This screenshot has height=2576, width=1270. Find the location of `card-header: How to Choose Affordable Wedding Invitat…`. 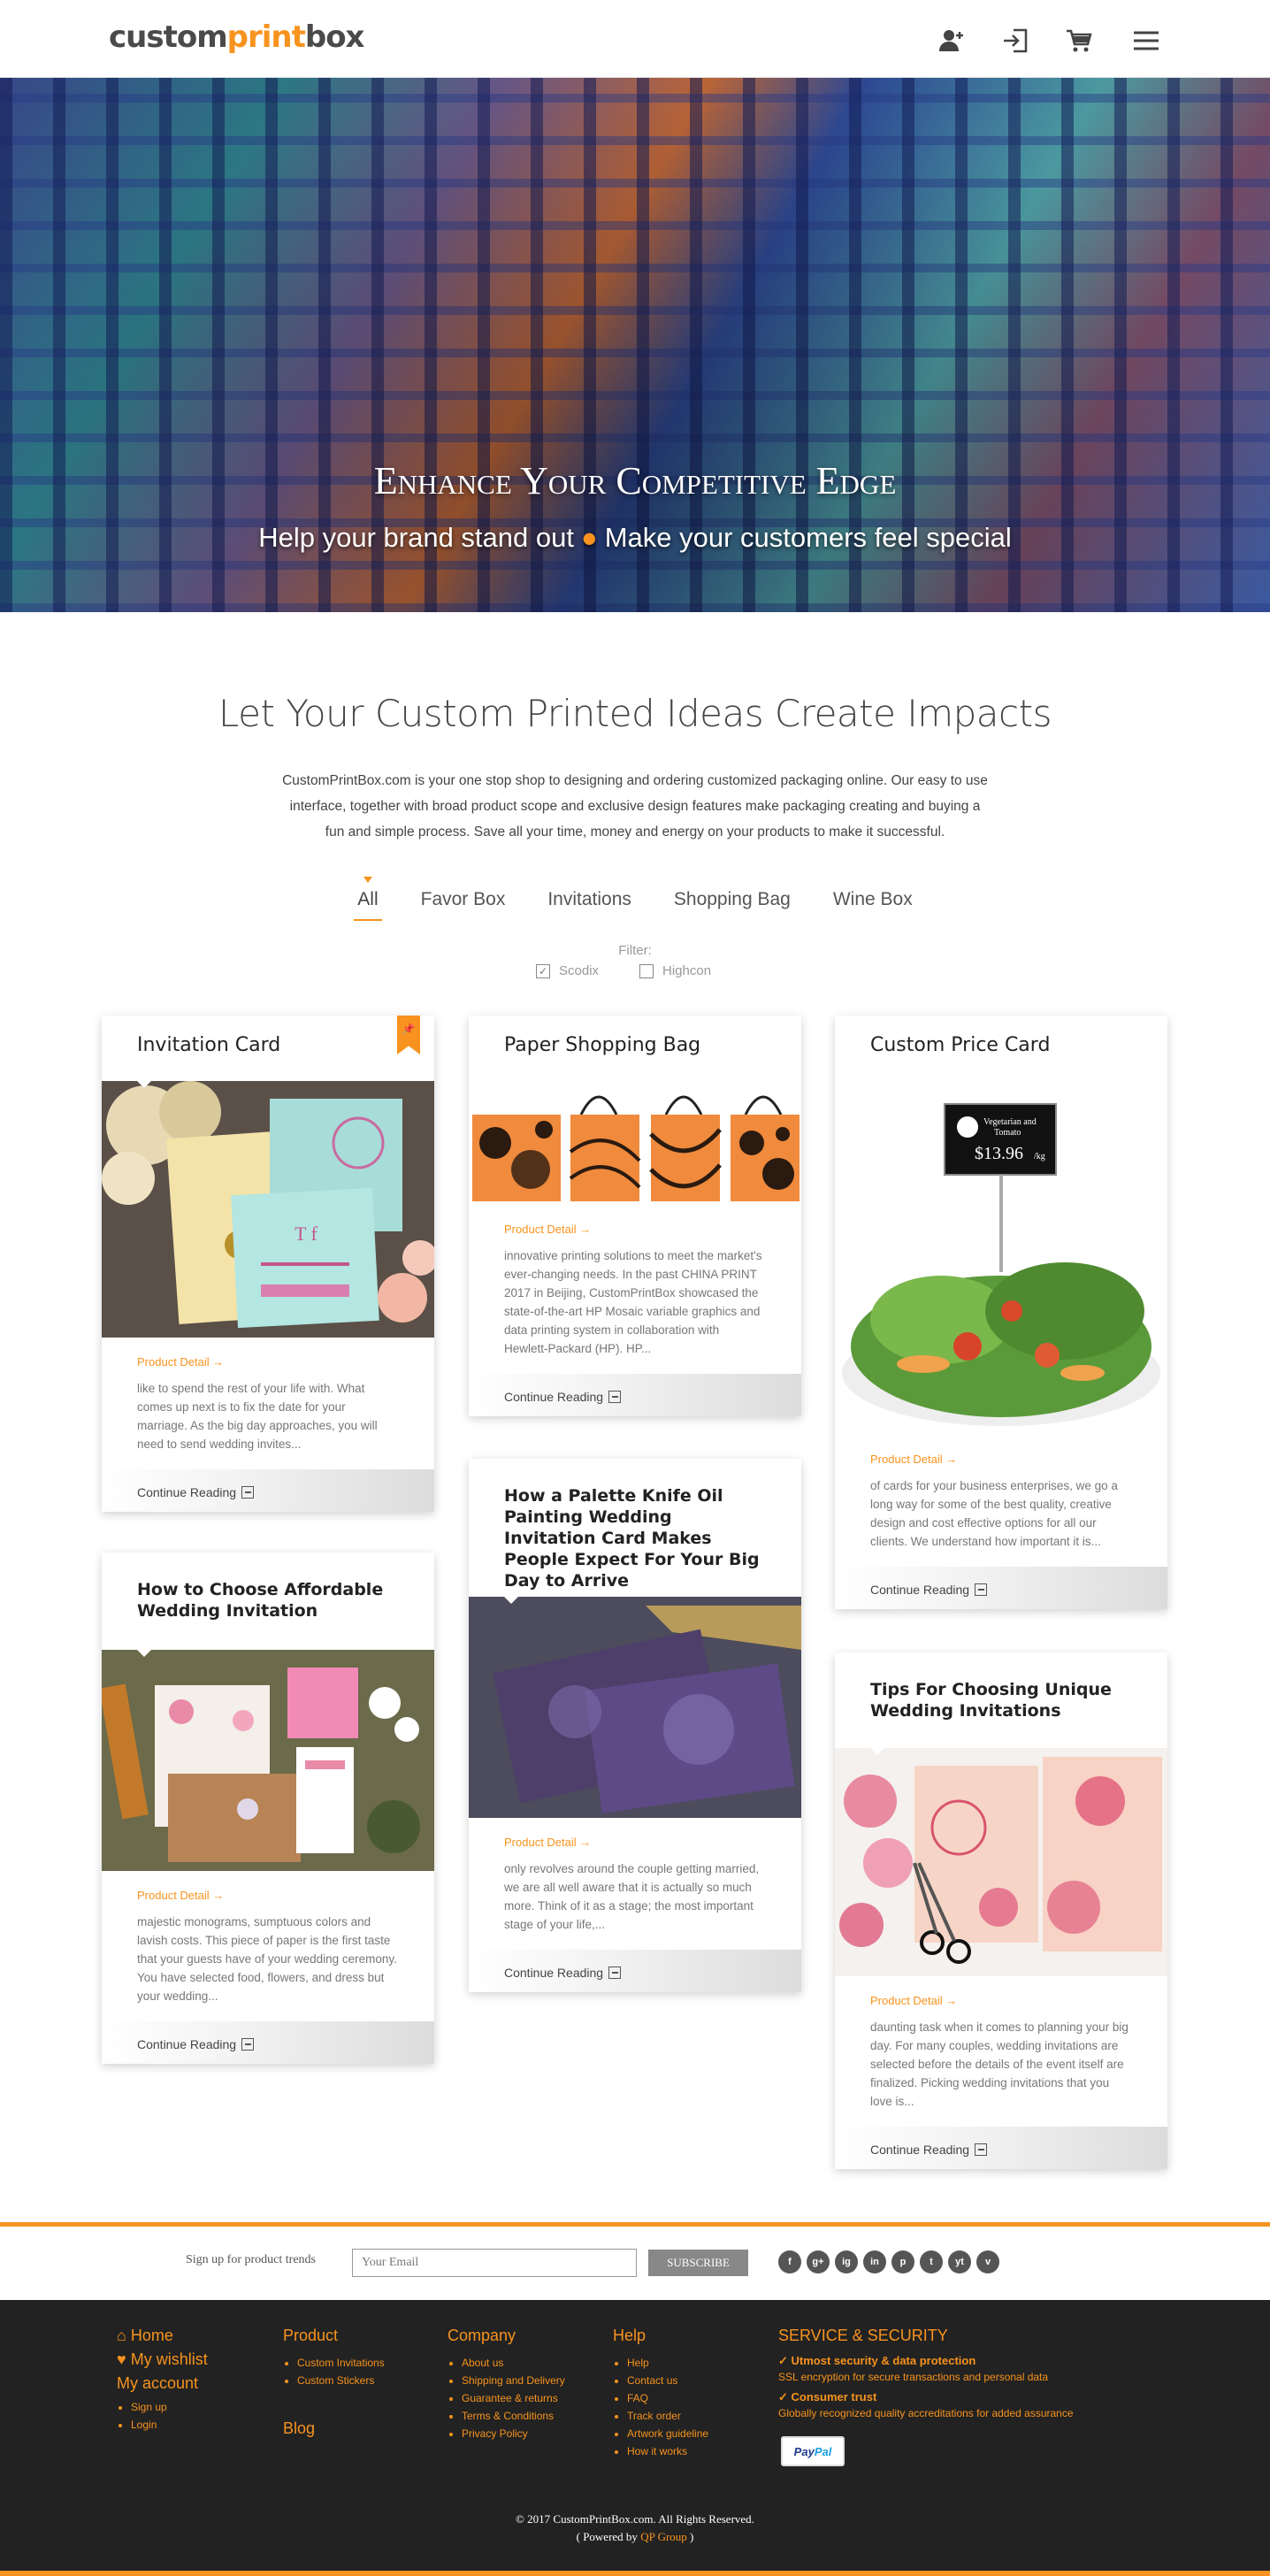

card-header: How to Choose Affordable Wedding Invitat… is located at coordinates (268, 1604).